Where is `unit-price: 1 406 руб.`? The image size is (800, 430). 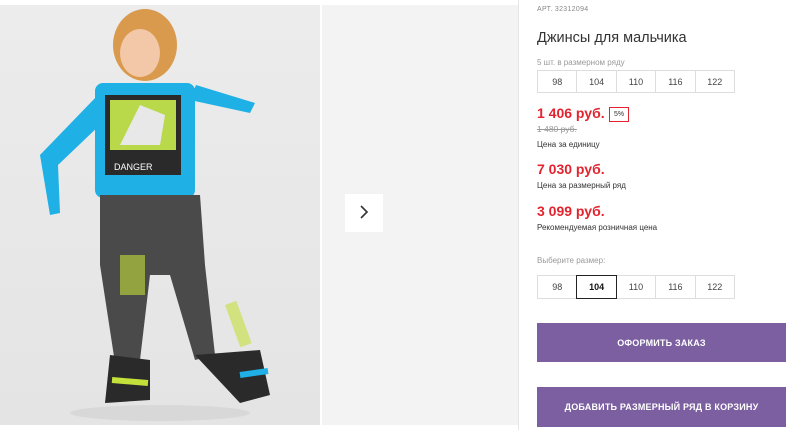 unit-price: 1 406 руб. is located at coordinates (571, 113).